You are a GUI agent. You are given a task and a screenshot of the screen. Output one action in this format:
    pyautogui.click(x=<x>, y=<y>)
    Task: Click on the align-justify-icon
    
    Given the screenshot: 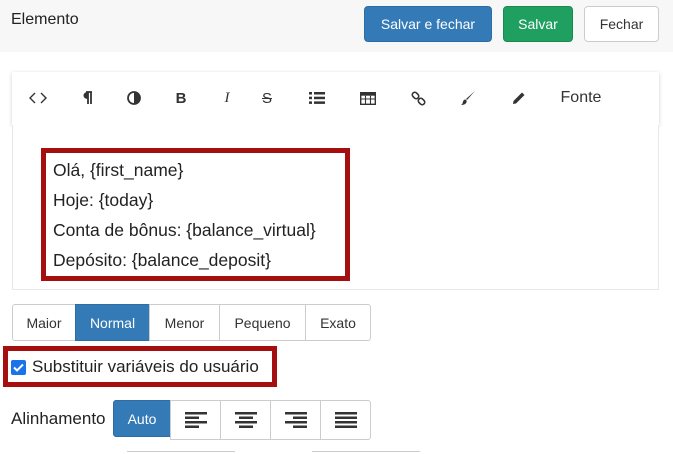 What is the action you would take?
    pyautogui.click(x=345, y=420)
    